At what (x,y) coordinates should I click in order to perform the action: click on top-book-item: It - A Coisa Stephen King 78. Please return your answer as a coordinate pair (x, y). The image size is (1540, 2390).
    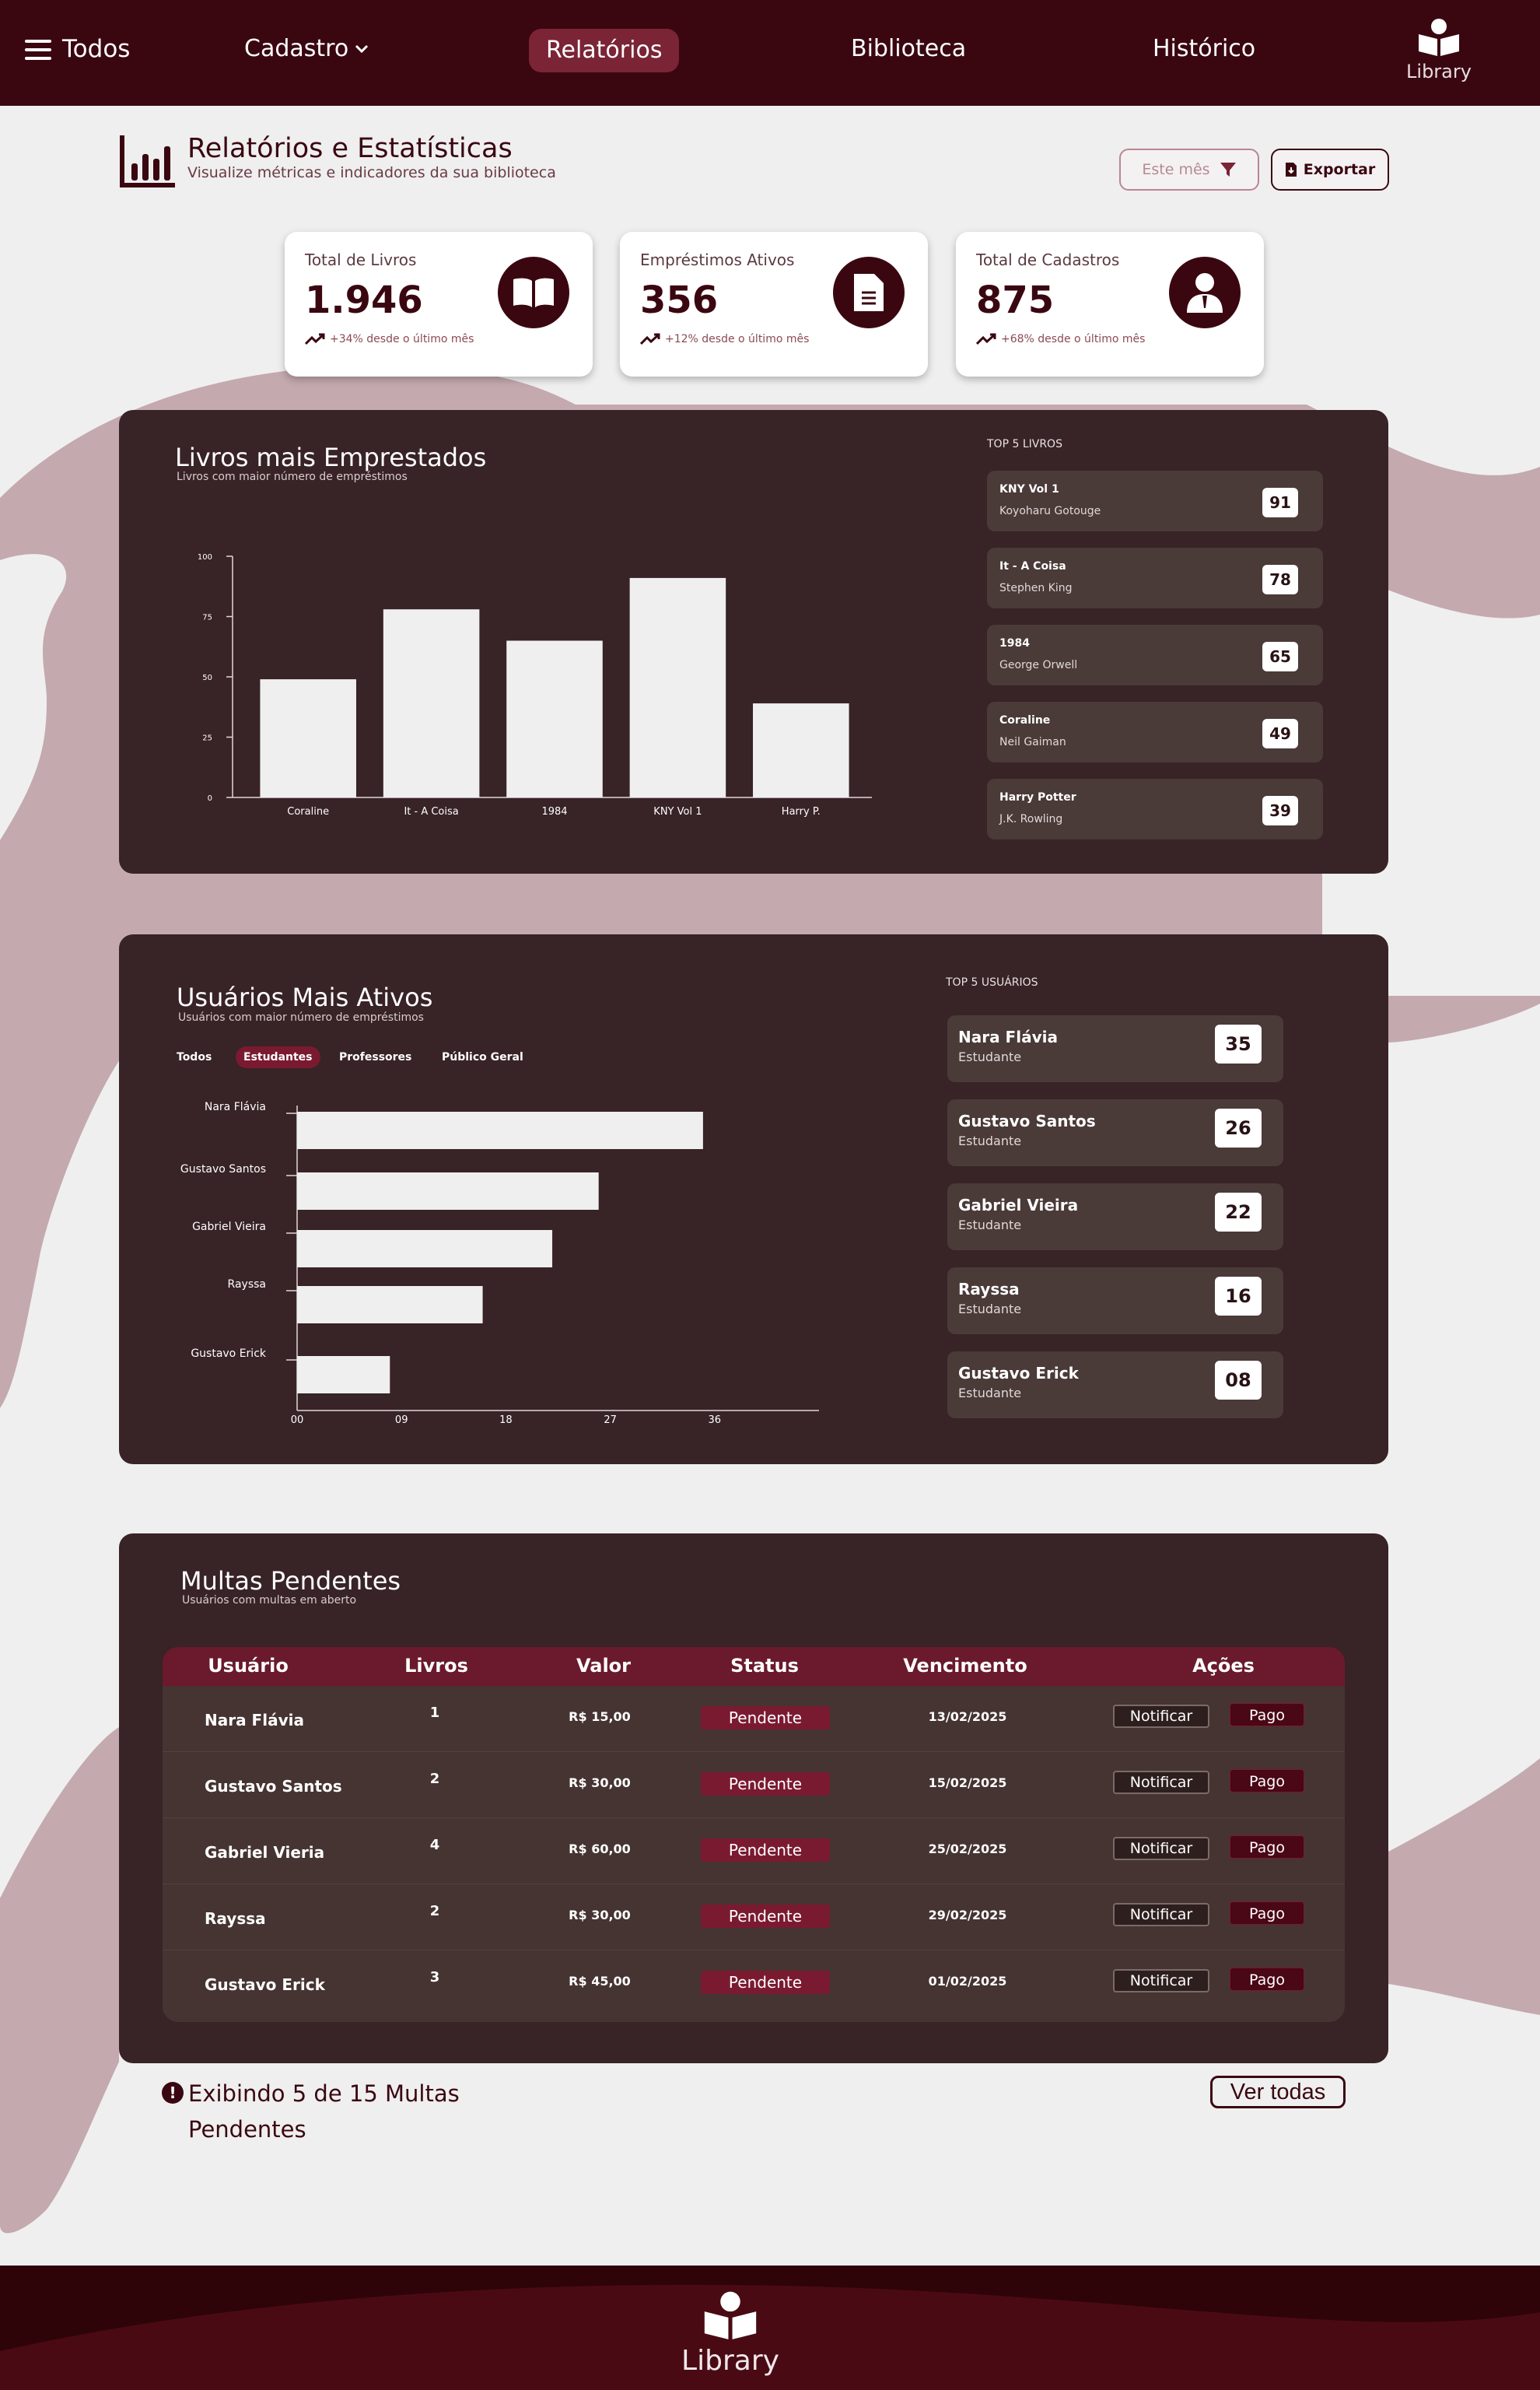
    Looking at the image, I should click on (1155, 578).